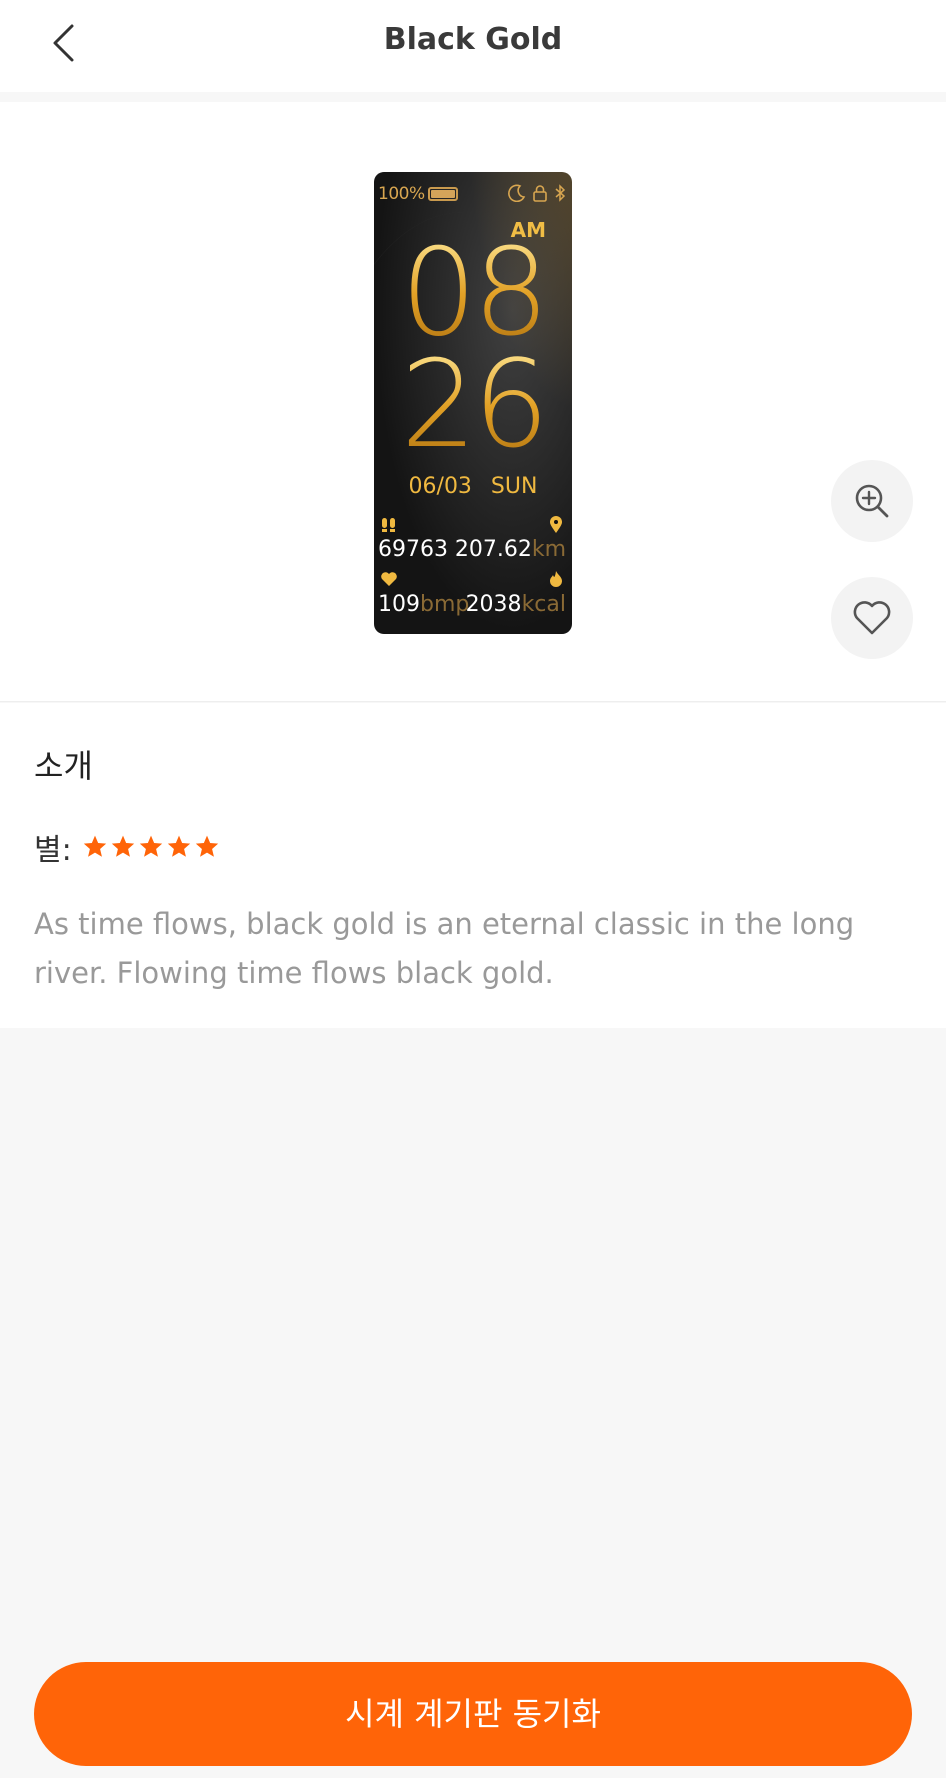 The image size is (946, 1778). Describe the element at coordinates (399, 604) in the screenshot. I see `heart-rate-value: 109` at that location.